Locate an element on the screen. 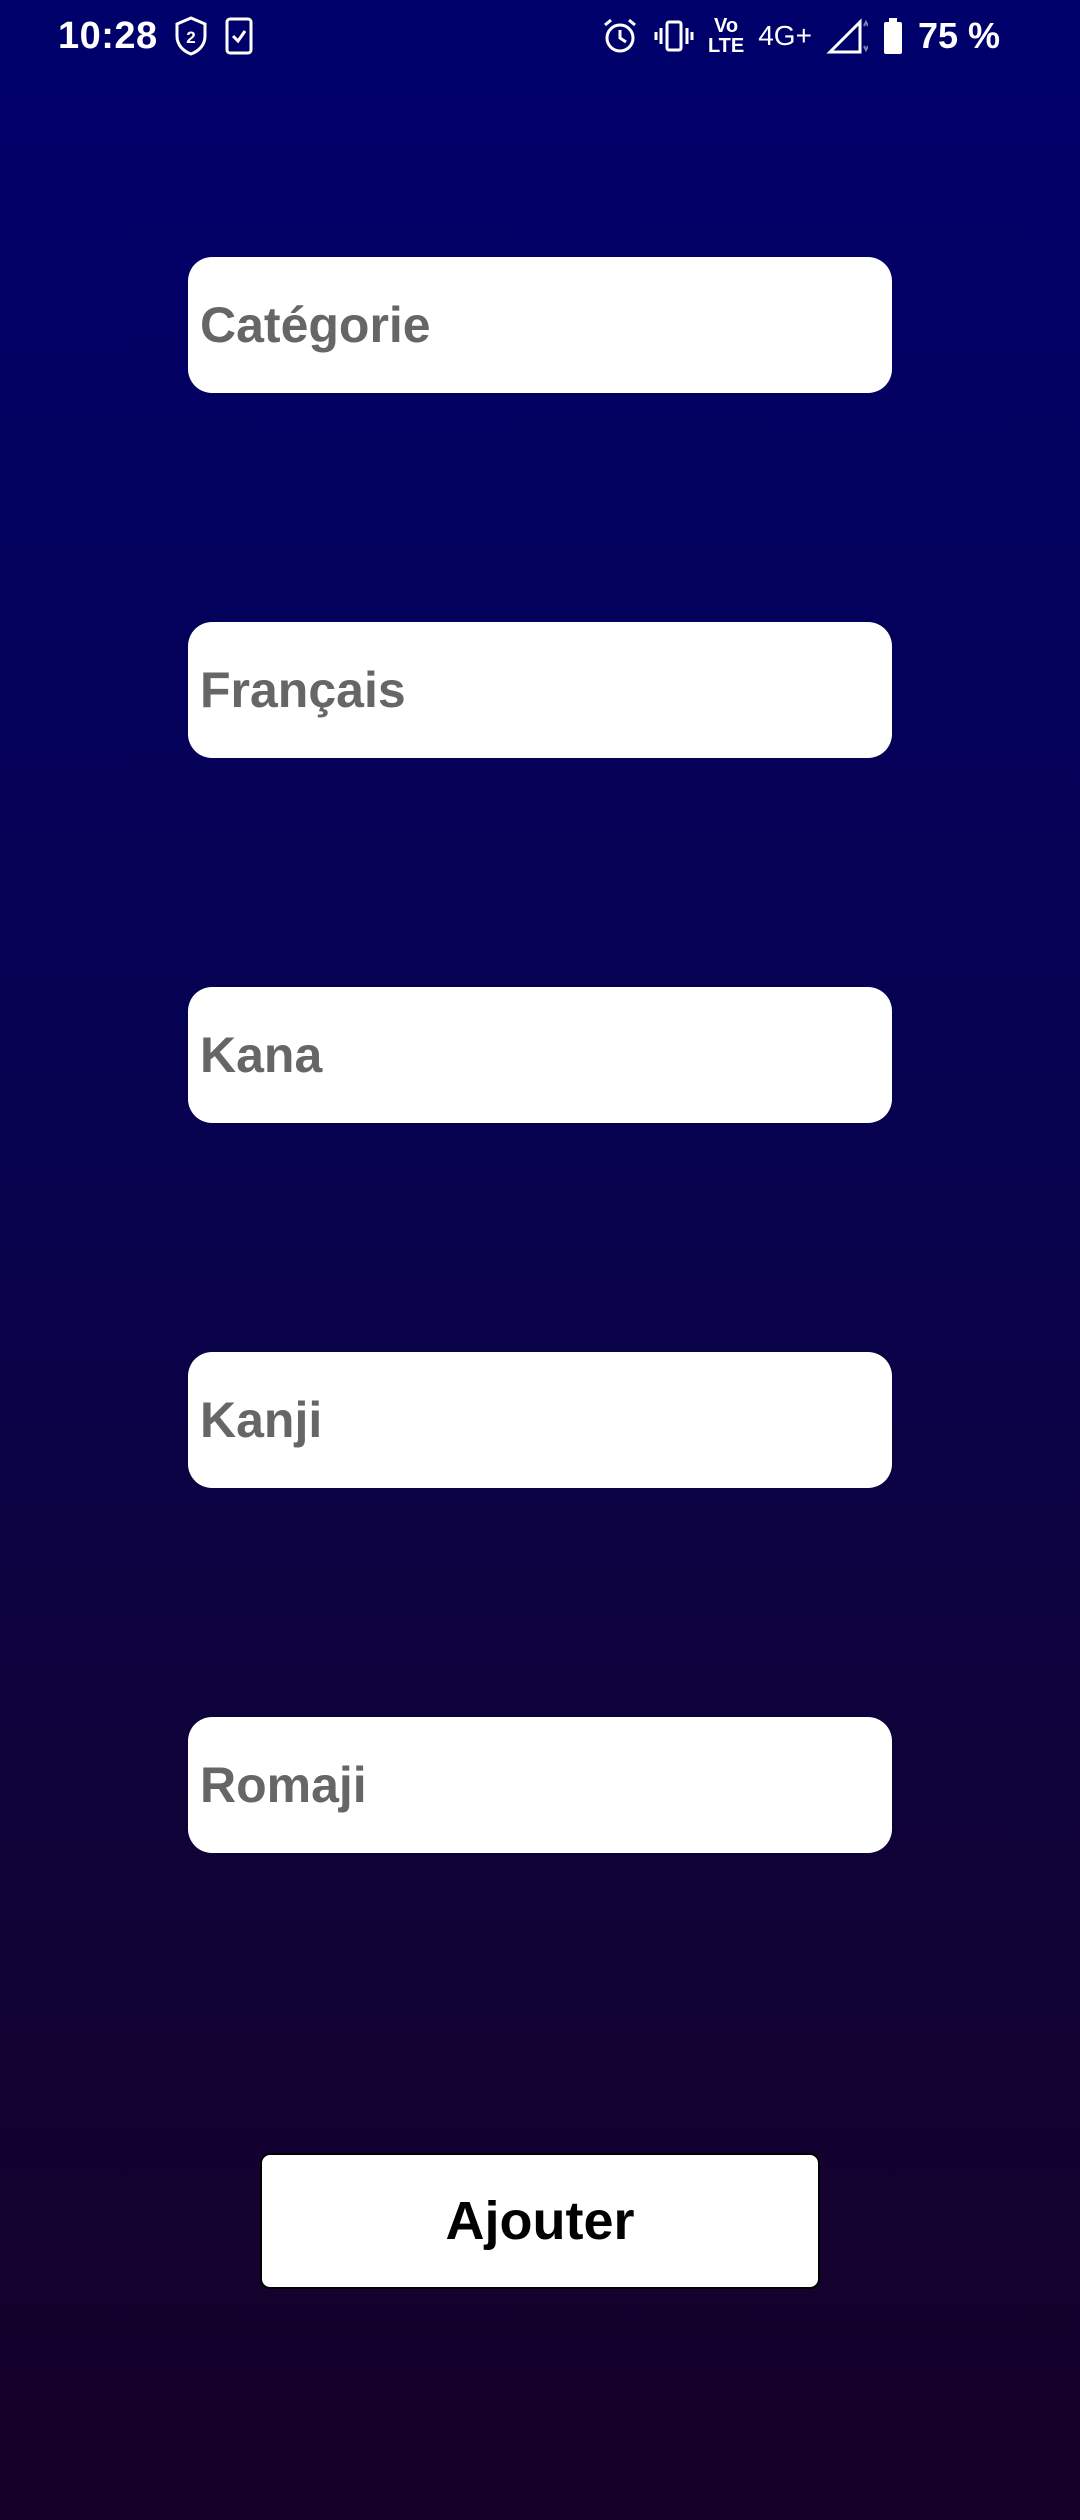 The height and width of the screenshot is (2520, 1080). kana-input is located at coordinates (540, 1055).